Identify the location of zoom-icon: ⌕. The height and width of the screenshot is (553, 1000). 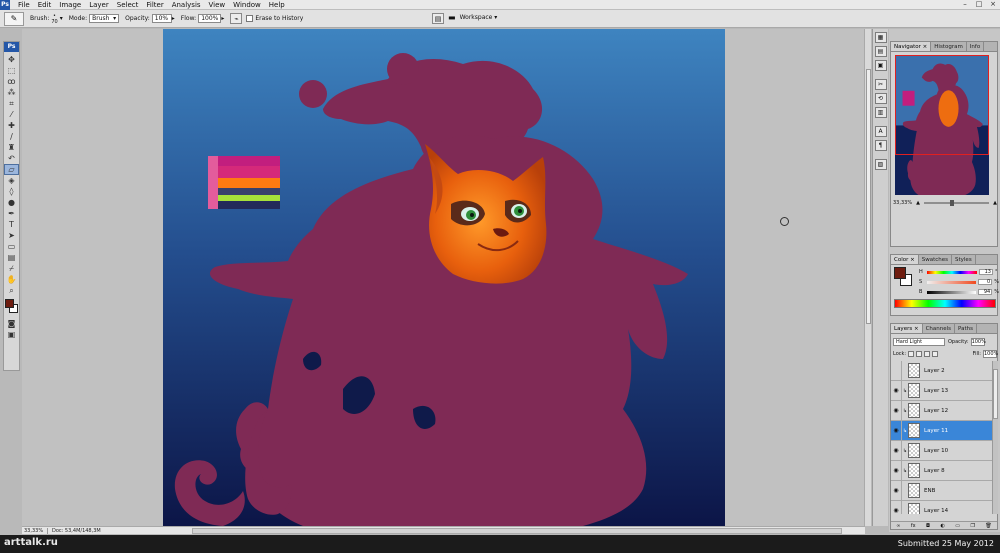
(11, 290).